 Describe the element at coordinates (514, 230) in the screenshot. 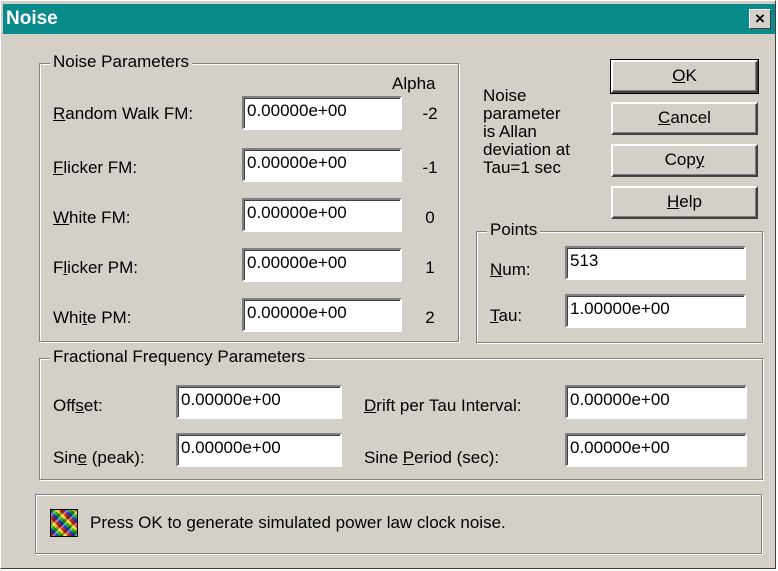

I see `points-legend: Points` at that location.